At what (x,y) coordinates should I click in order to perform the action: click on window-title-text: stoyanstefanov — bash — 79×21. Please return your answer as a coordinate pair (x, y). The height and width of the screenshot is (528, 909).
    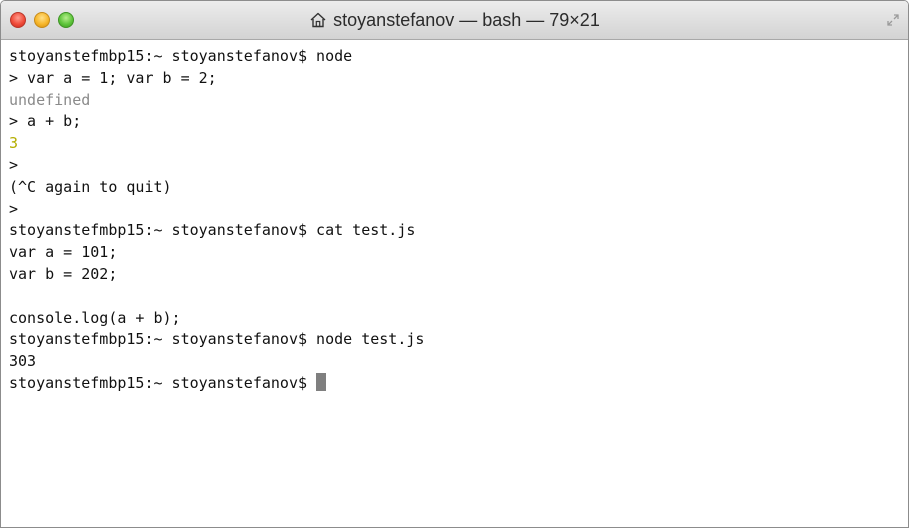
    Looking at the image, I should click on (466, 19).